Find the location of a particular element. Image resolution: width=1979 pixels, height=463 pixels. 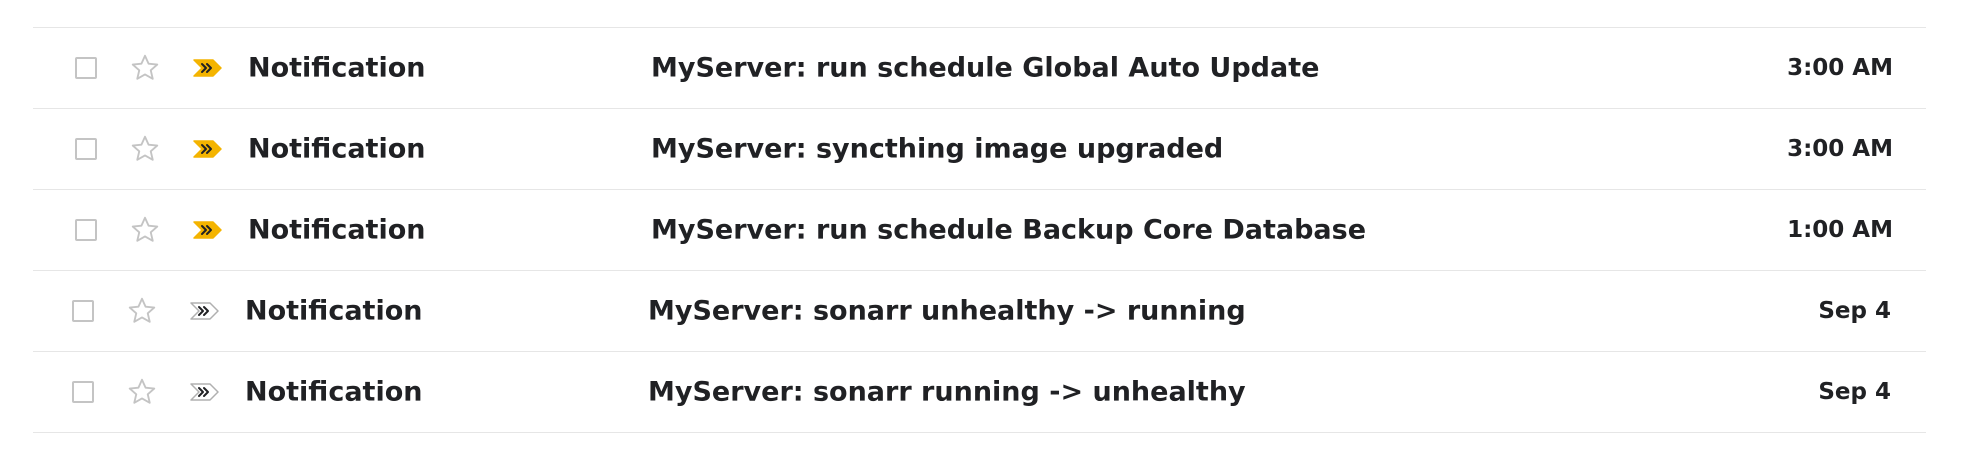

message-subject: MyServer: sonarr running -> unhealthy is located at coordinates (947, 392).